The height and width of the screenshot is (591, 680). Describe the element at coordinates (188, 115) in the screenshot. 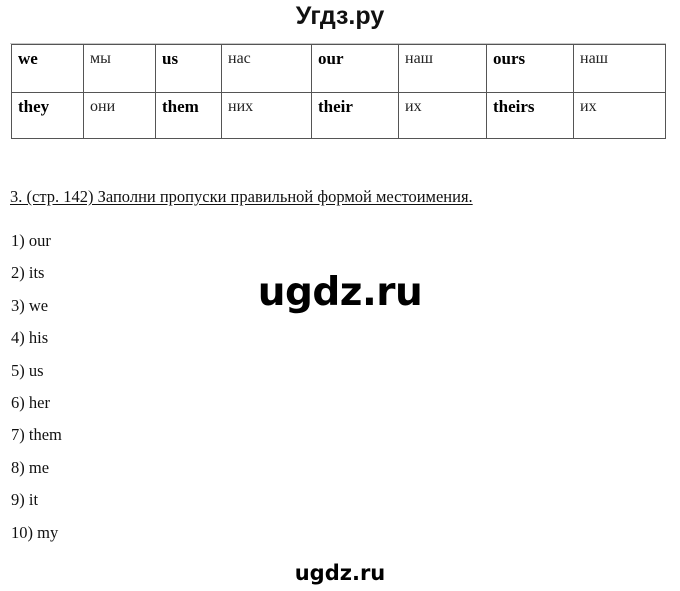

I see `table-cell: them` at that location.